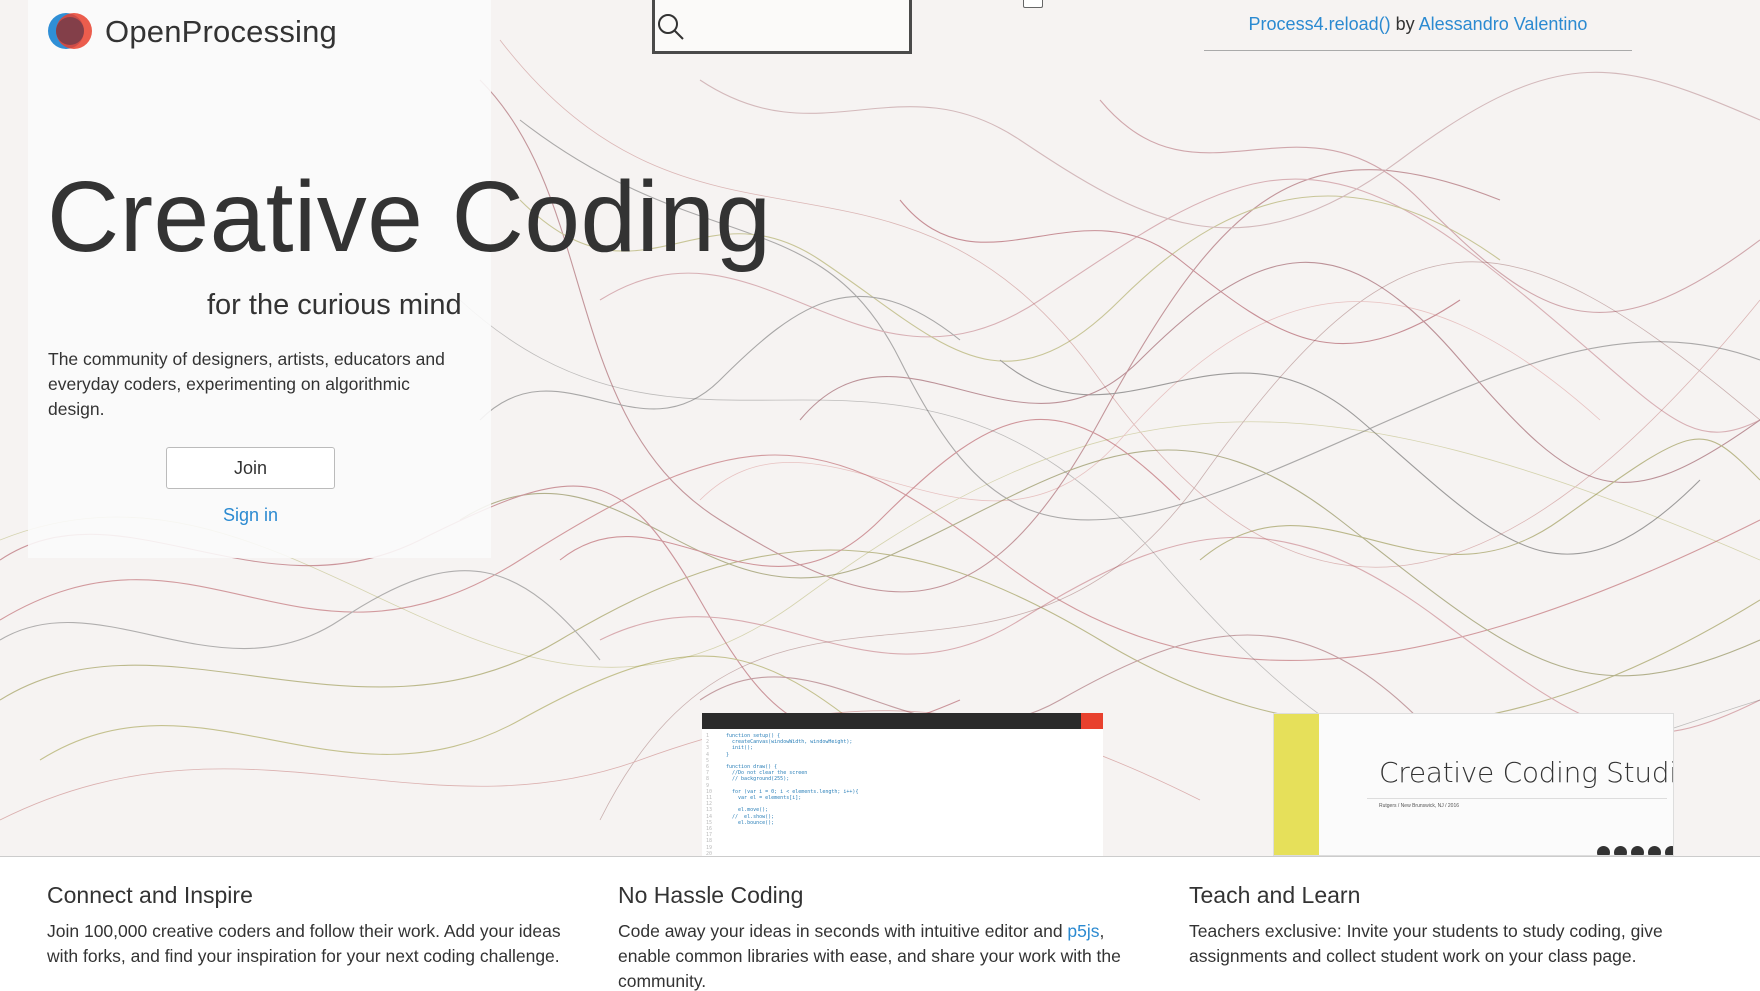 The height and width of the screenshot is (991, 1760). Describe the element at coordinates (671, 27) in the screenshot. I see `search-icon` at that location.